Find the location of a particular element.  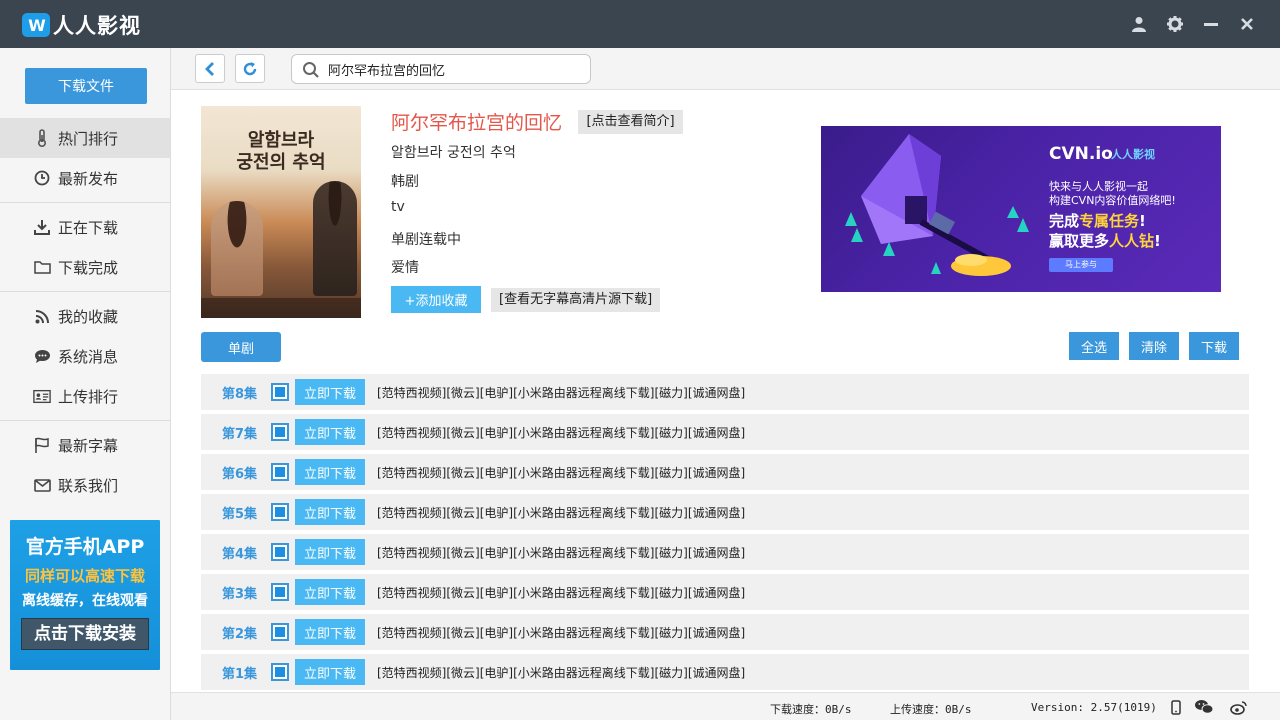

sidebar-item-upload-ranking: 上传排行 is located at coordinates (85, 396).